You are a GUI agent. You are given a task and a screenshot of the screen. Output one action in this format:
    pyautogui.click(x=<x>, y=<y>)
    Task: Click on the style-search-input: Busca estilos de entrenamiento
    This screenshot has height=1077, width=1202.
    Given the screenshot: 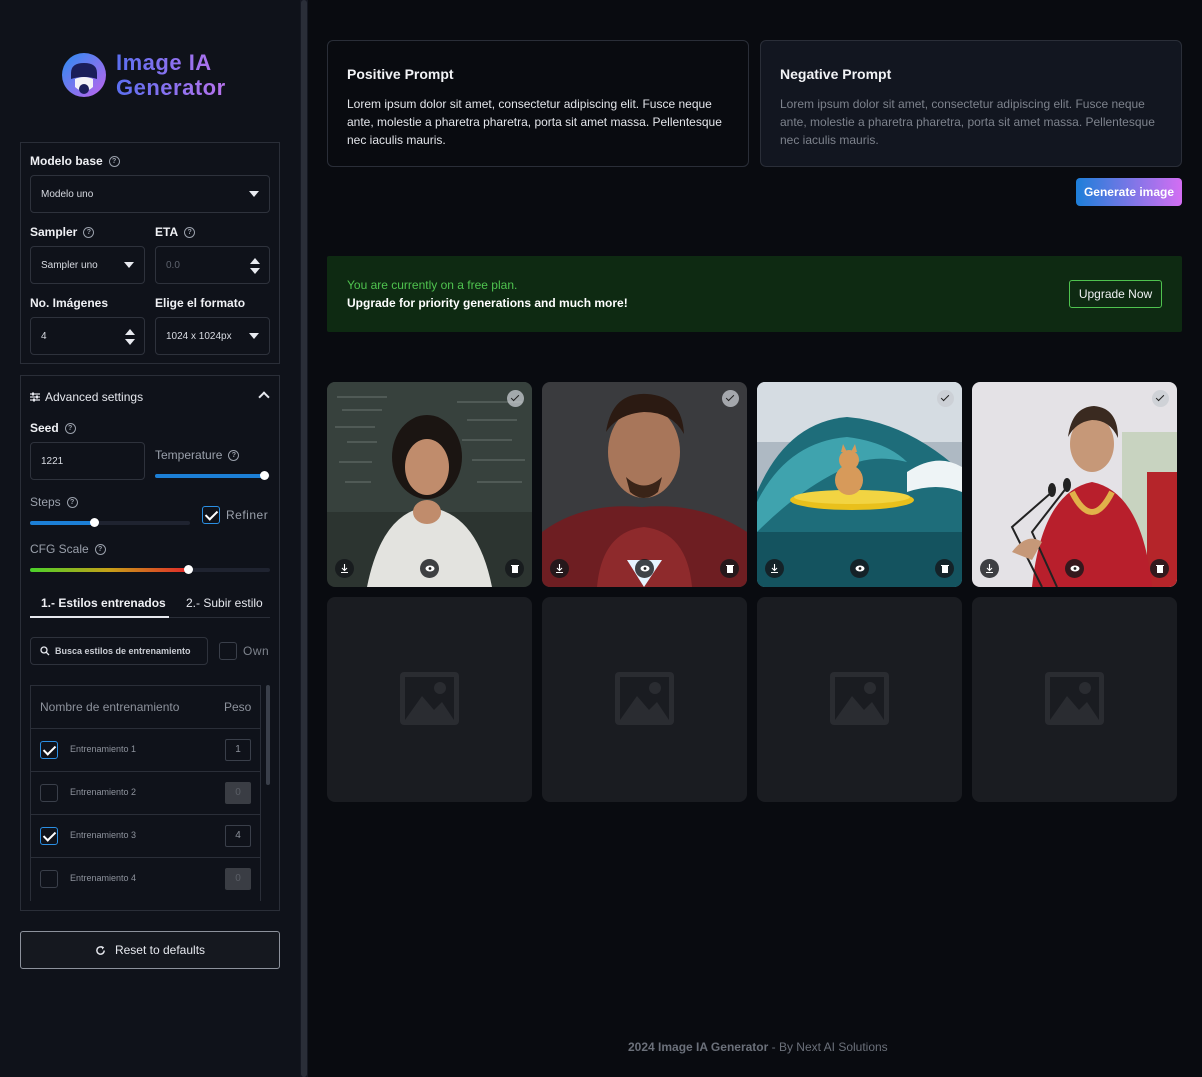 What is the action you would take?
    pyautogui.click(x=119, y=651)
    